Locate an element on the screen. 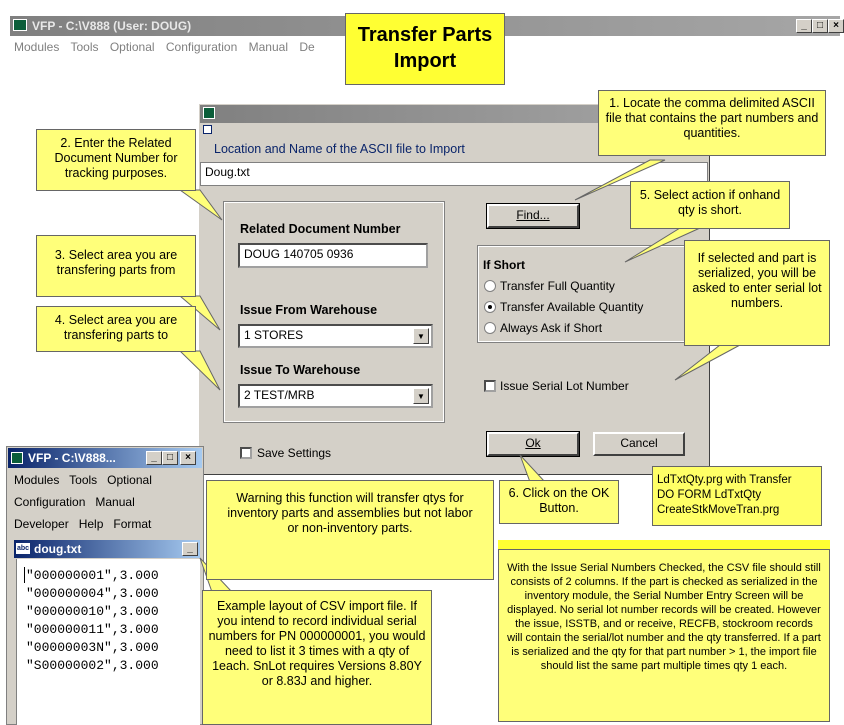 The width and height of the screenshot is (844, 725). mini-menu-line-2: Configuration Manual is located at coordinates (74, 502).